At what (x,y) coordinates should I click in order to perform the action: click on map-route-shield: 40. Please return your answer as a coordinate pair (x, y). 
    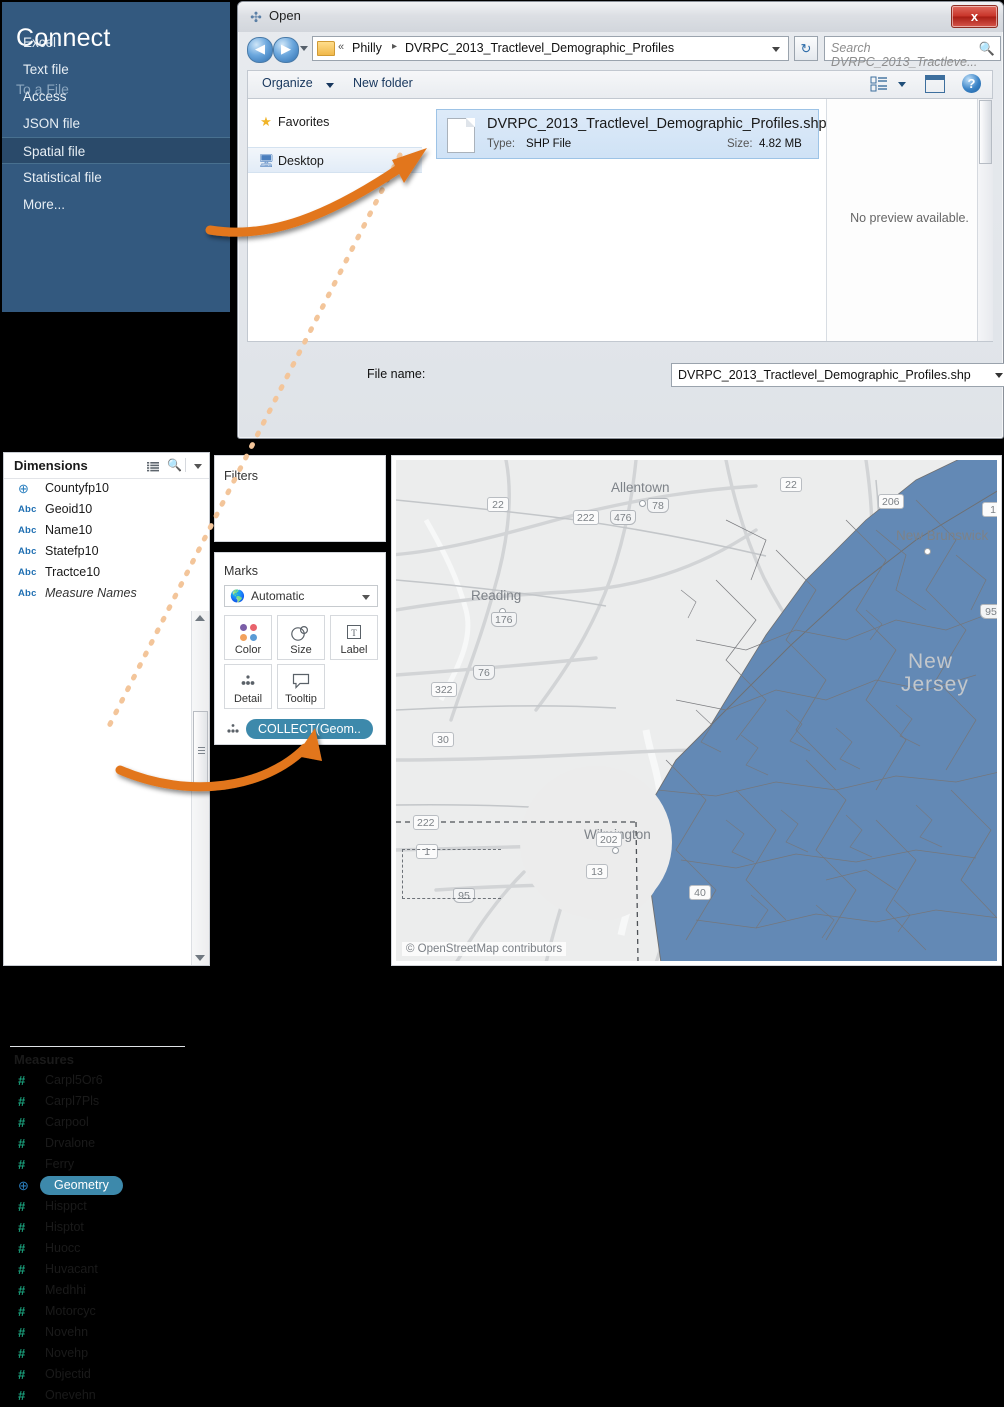
    Looking at the image, I should click on (700, 892).